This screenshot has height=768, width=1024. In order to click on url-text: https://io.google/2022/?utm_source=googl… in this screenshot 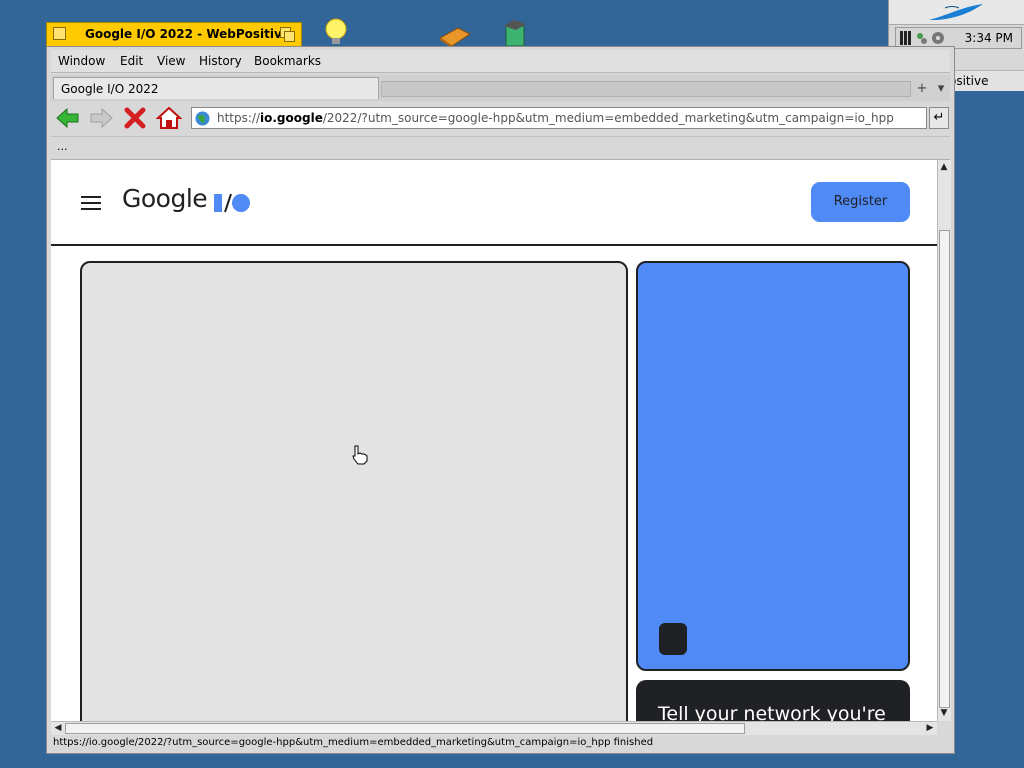, I will do `click(555, 118)`.